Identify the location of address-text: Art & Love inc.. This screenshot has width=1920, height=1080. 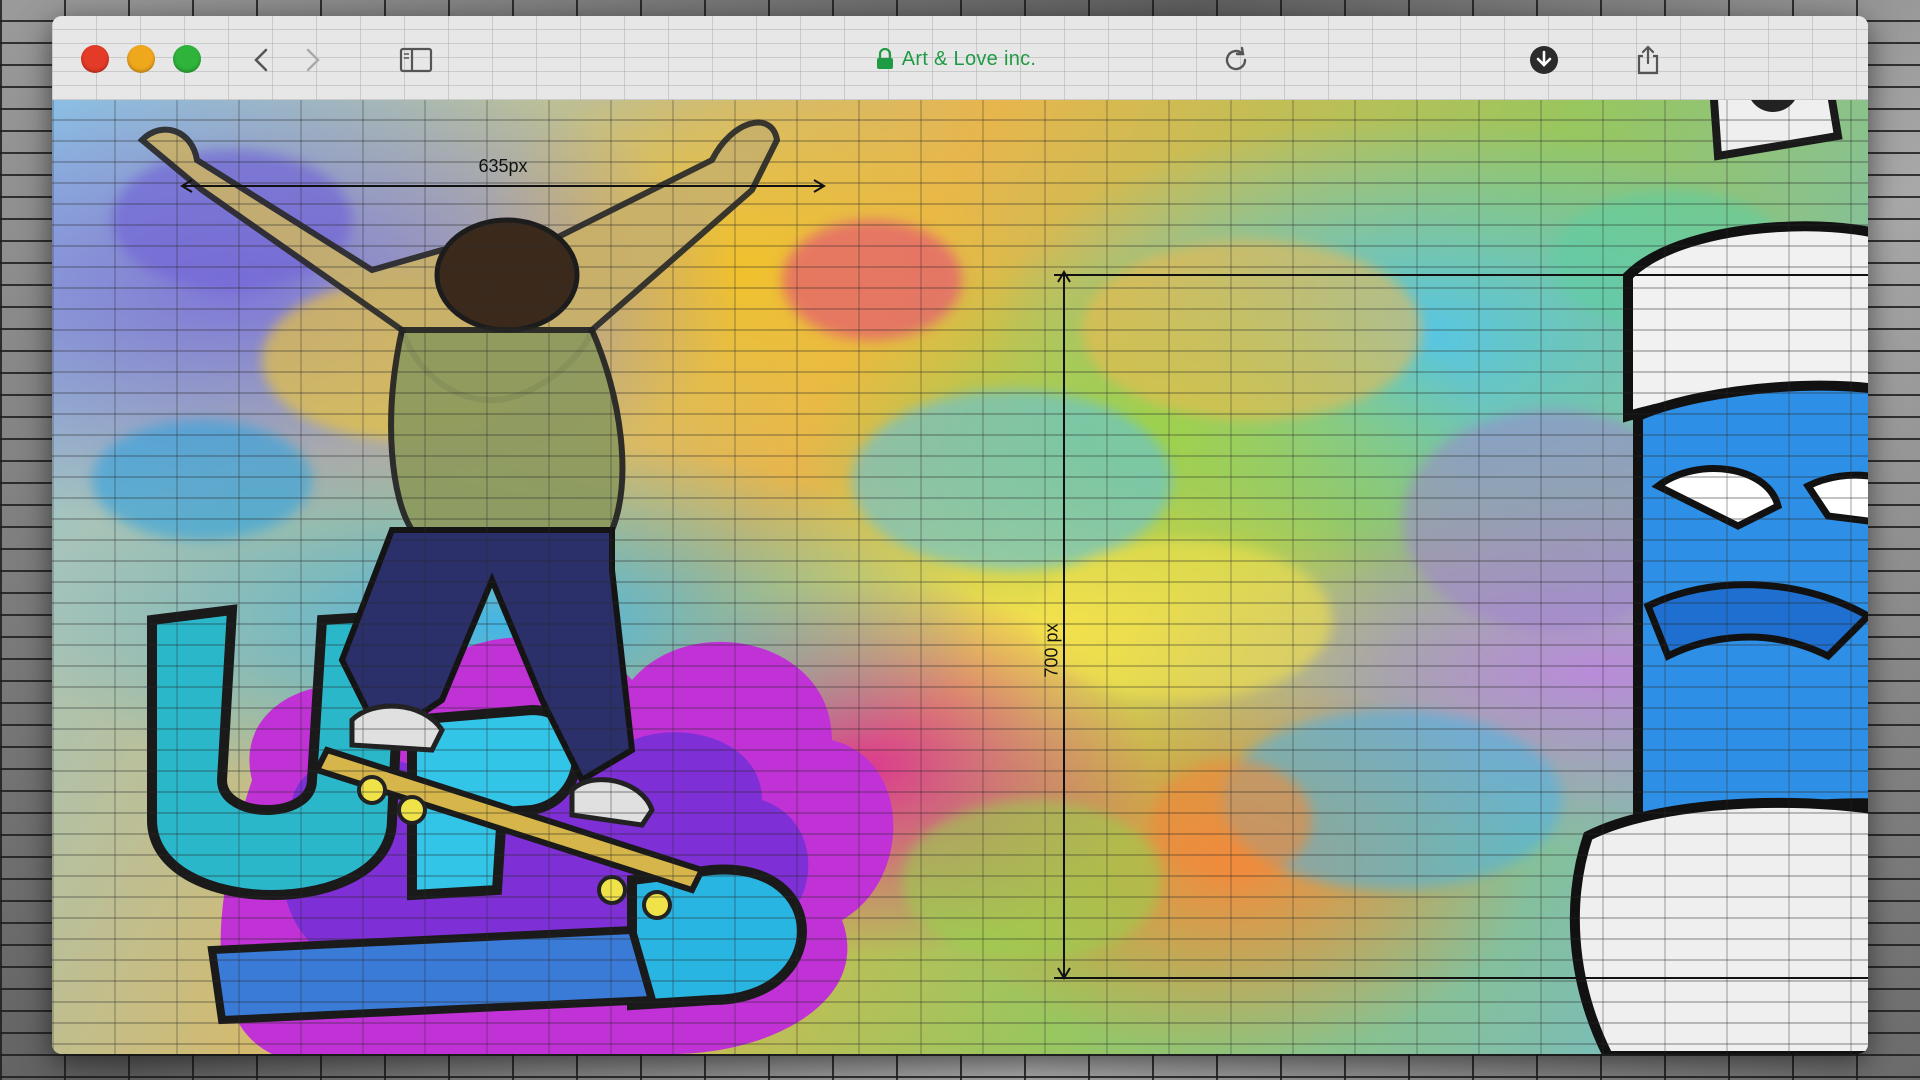
(969, 58).